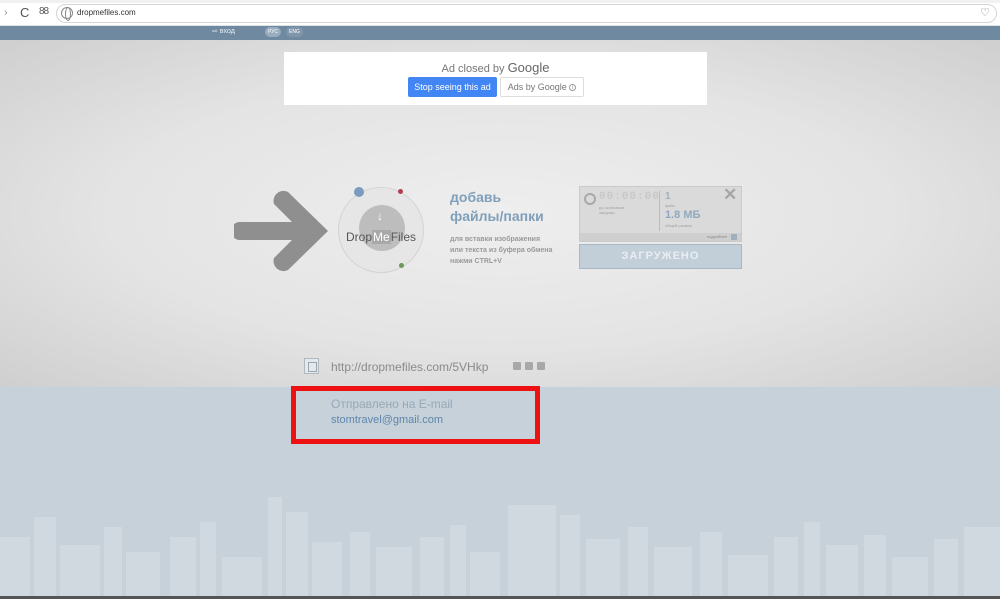 This screenshot has width=1000, height=599. What do you see at coordinates (985, 12) in the screenshot?
I see `heart-icon: ♡` at bounding box center [985, 12].